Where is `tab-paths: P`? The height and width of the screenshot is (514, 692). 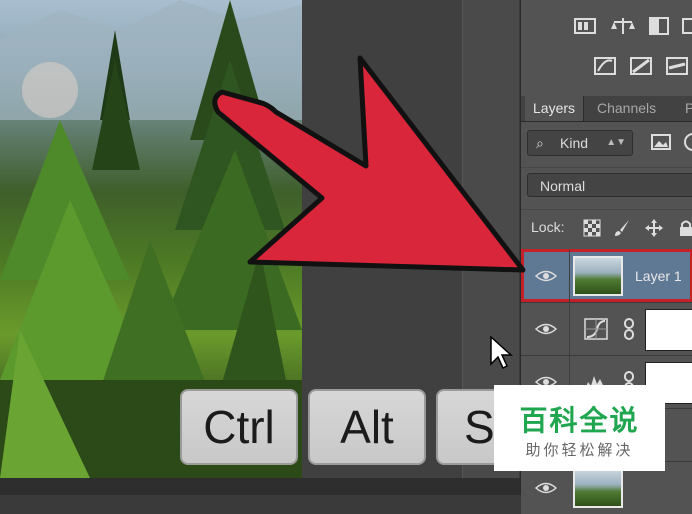 tab-paths: P is located at coordinates (684, 108).